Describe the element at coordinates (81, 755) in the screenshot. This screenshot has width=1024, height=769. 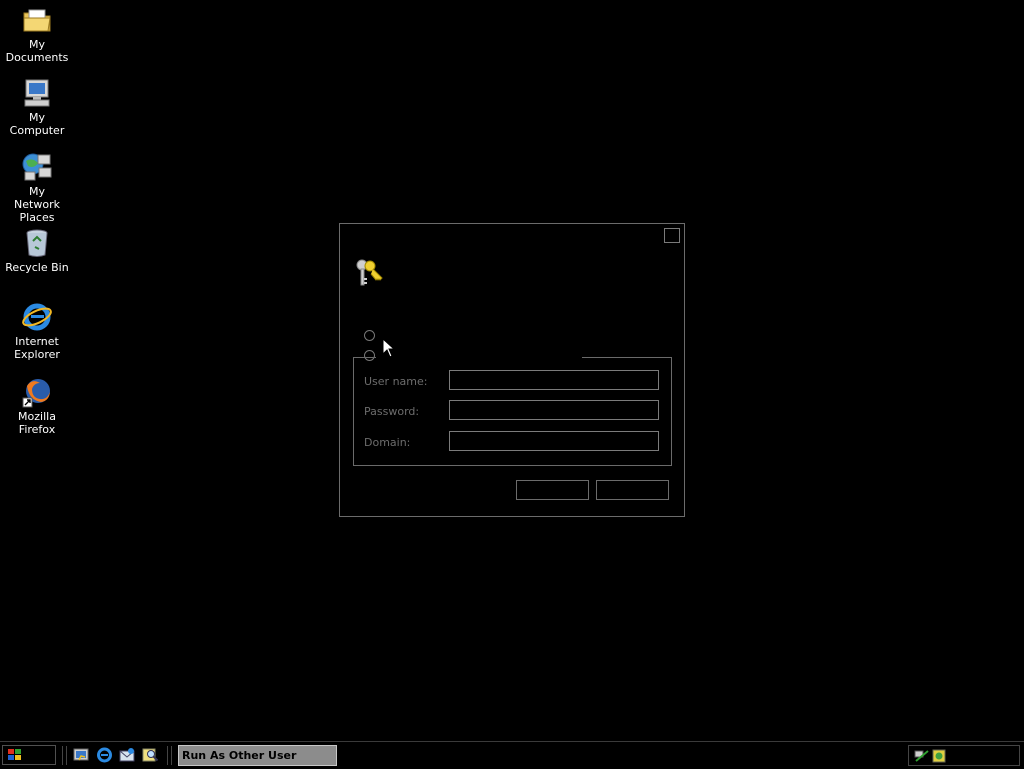
I see `show-desktop-icon` at that location.